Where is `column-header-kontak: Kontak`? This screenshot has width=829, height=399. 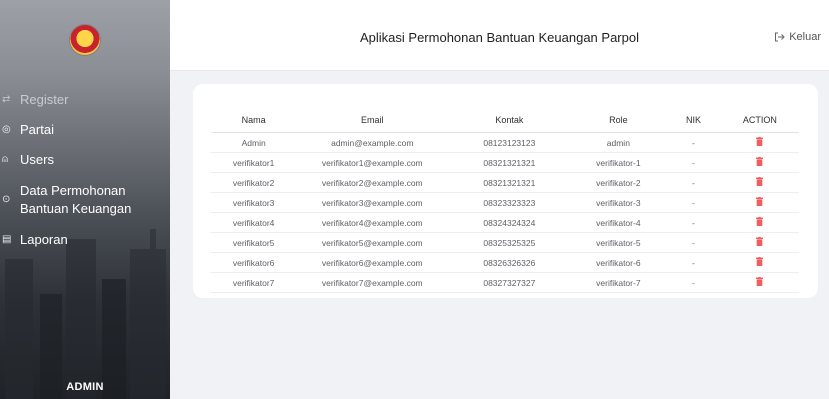
column-header-kontak: Kontak is located at coordinates (509, 120).